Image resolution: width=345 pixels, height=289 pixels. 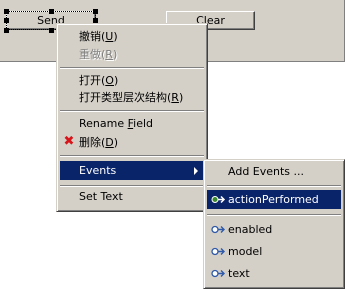 What do you see at coordinates (109, 80) in the screenshot?
I see `mnemonic-key: O` at bounding box center [109, 80].